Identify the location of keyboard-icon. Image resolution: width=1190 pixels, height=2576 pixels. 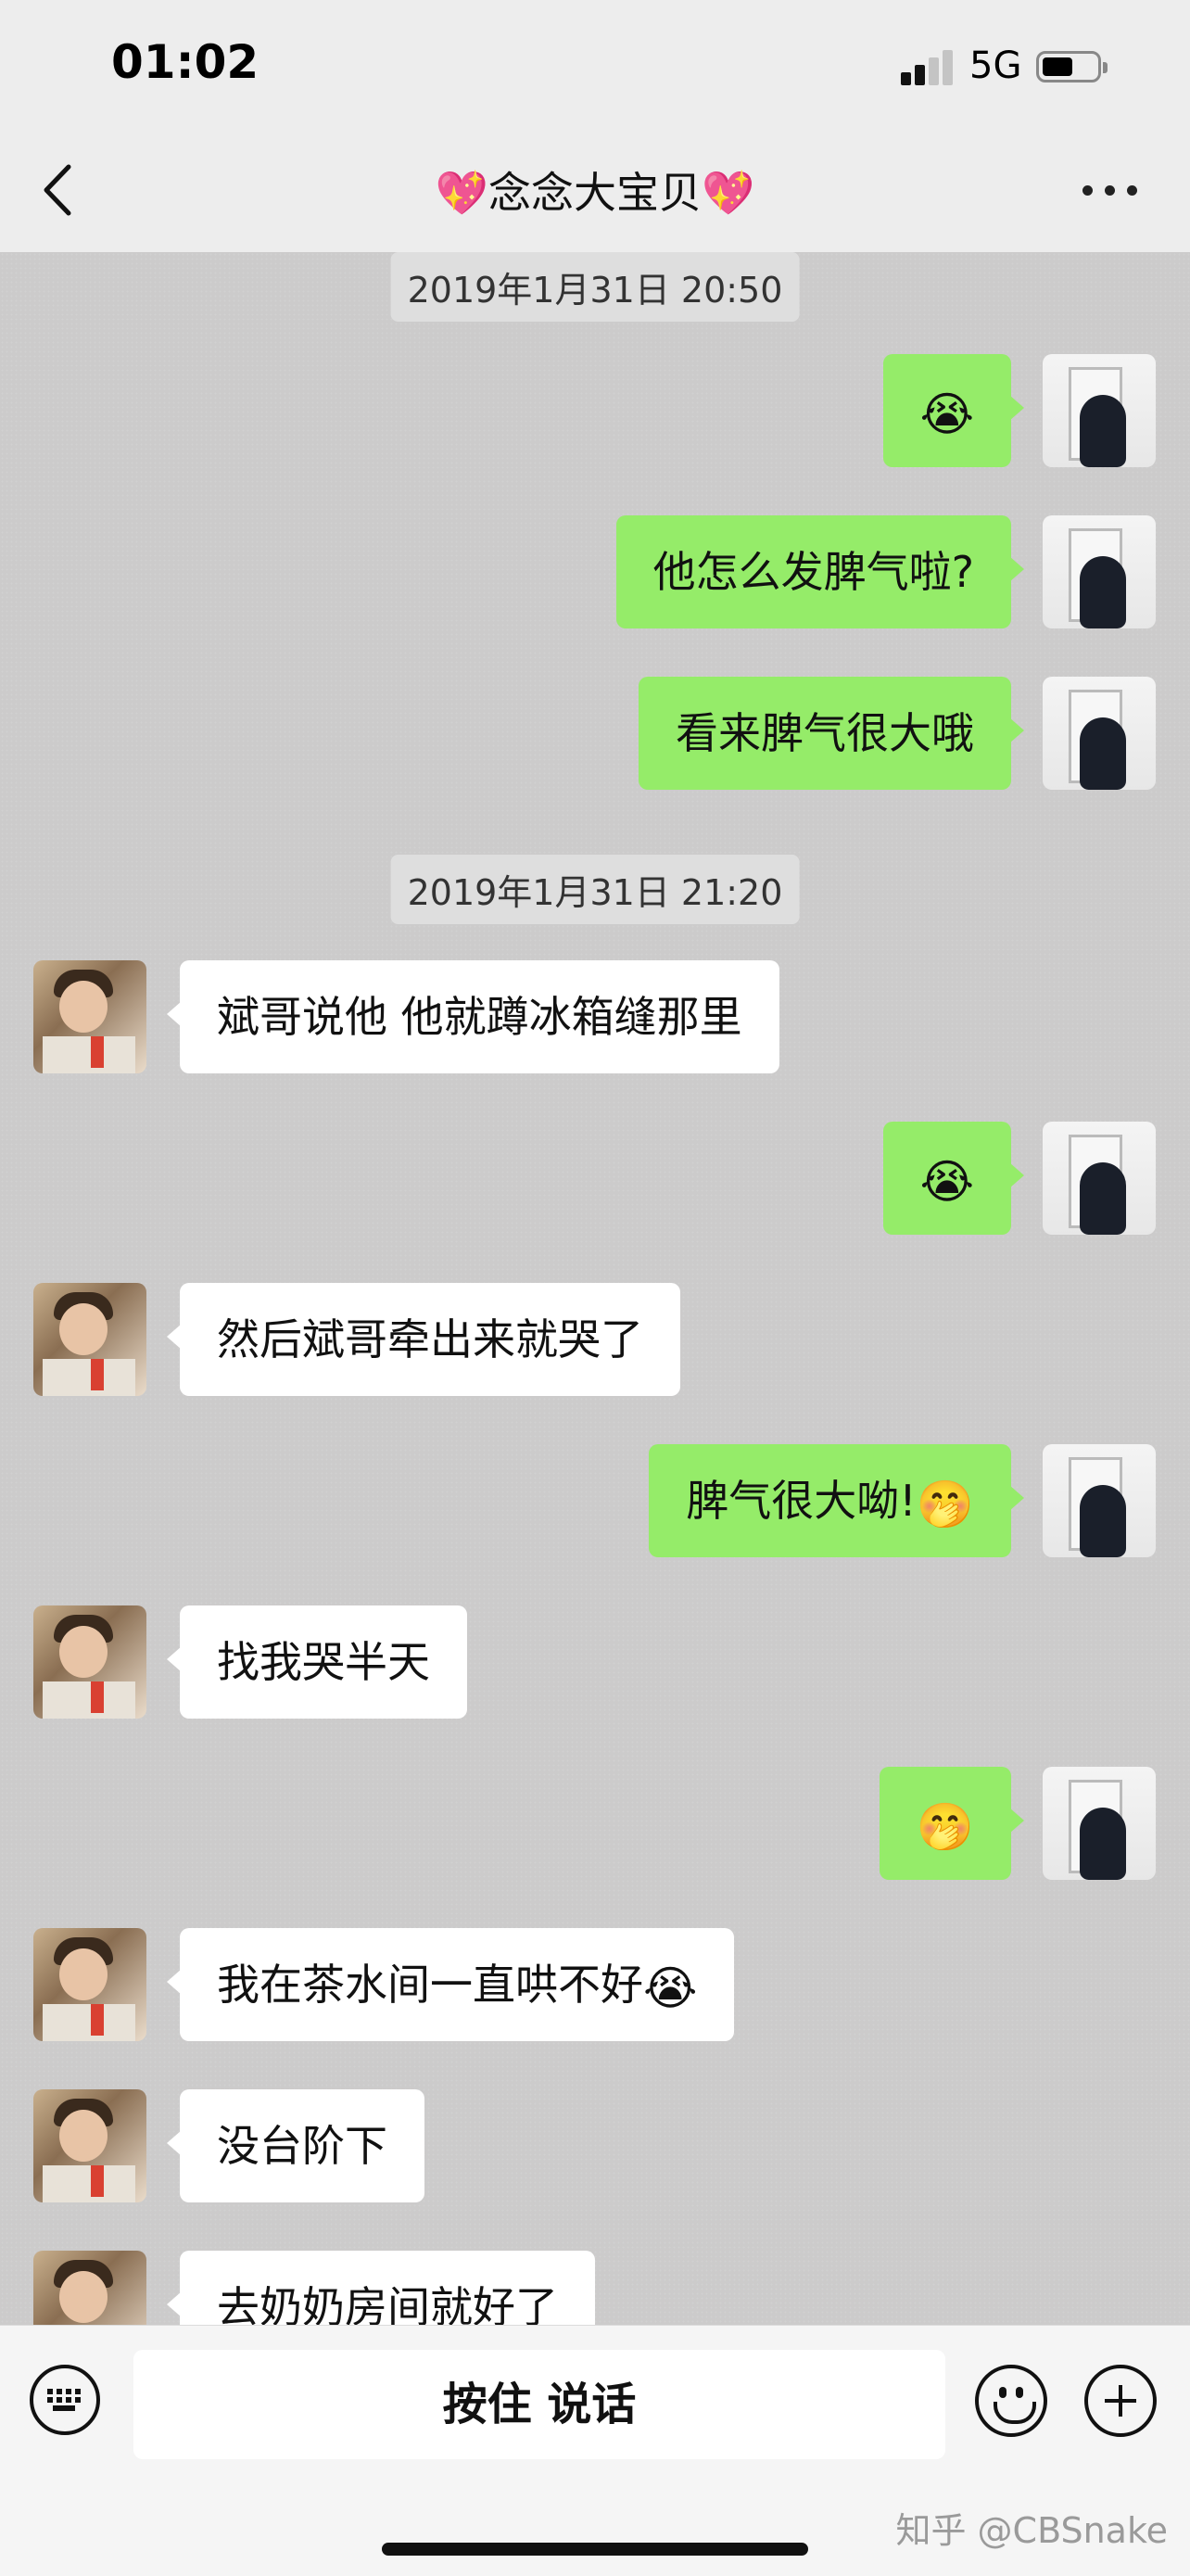
(64, 2400).